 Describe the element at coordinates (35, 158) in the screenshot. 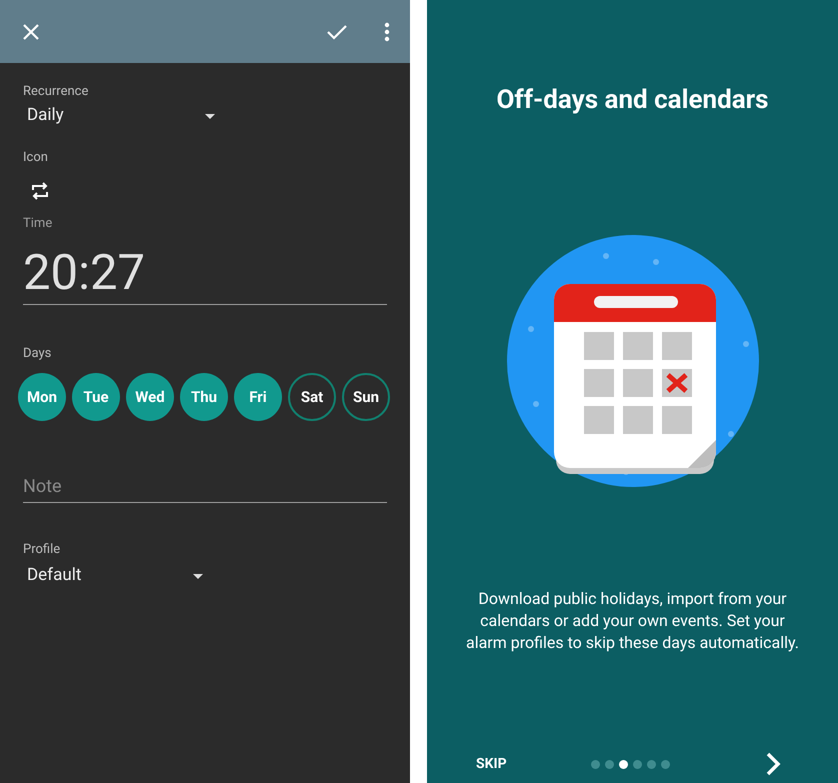

I see `field-label: Icon` at that location.